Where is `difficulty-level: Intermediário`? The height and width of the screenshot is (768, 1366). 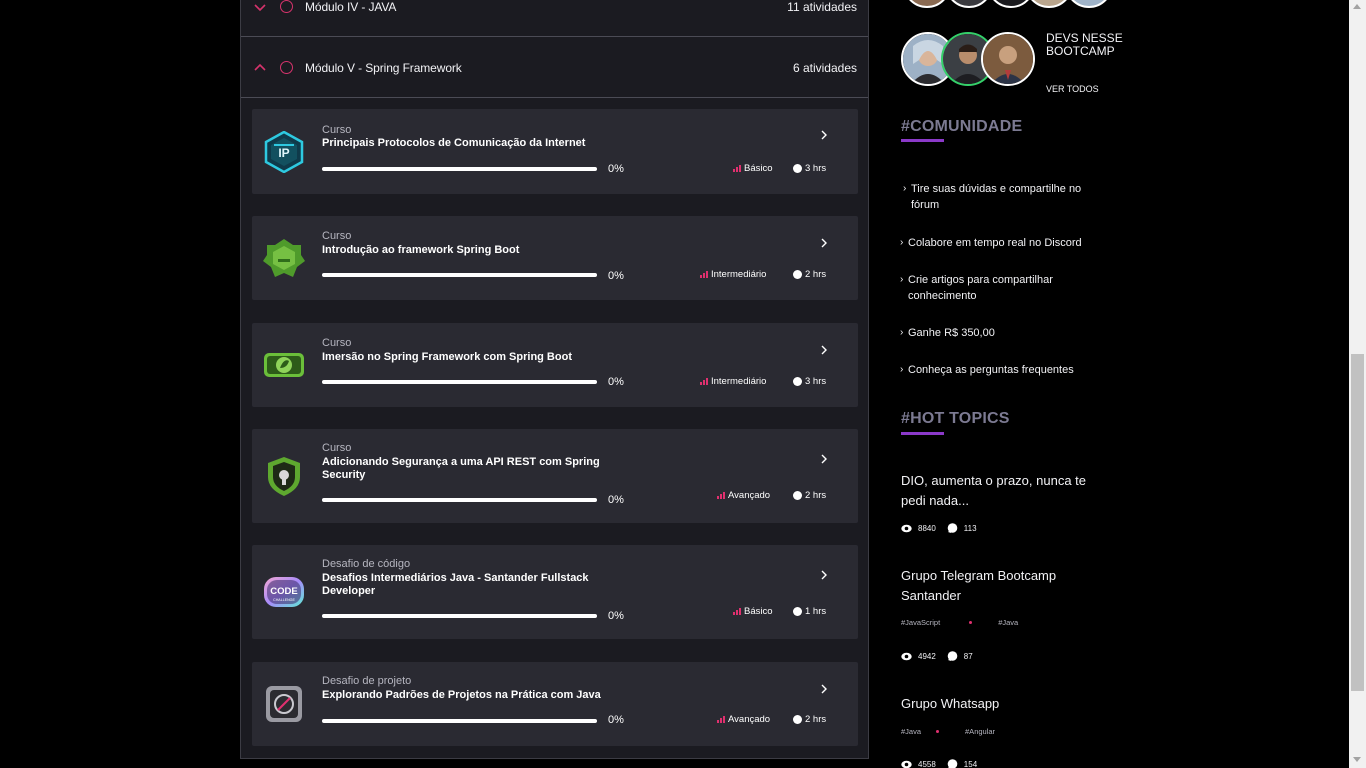
difficulty-level: Intermediário is located at coordinates (733, 274).